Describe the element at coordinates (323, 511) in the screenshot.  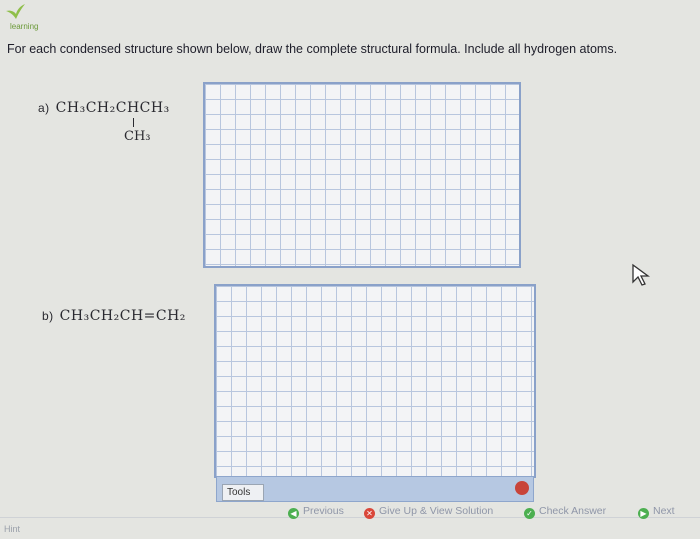
I see `previous-label: Previous` at that location.